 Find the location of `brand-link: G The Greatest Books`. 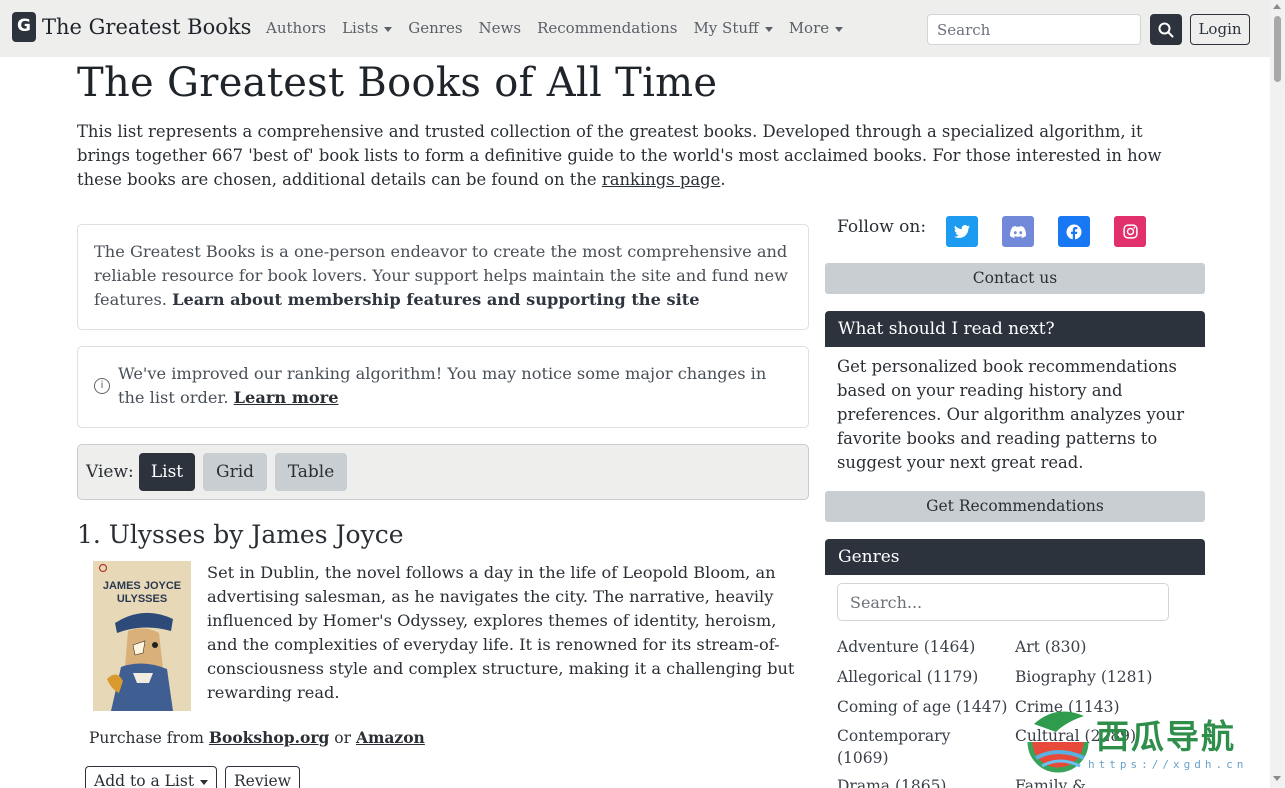

brand-link: G The Greatest Books is located at coordinates (131, 27).